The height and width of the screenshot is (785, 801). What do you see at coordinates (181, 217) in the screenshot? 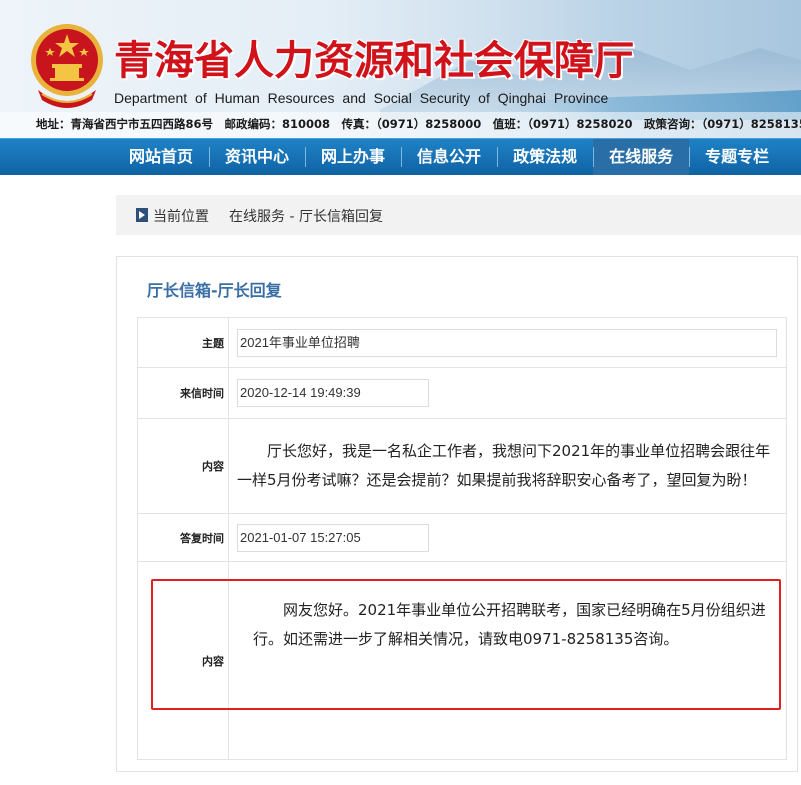
I see `breadcrumb-label: 当前位置` at bounding box center [181, 217].